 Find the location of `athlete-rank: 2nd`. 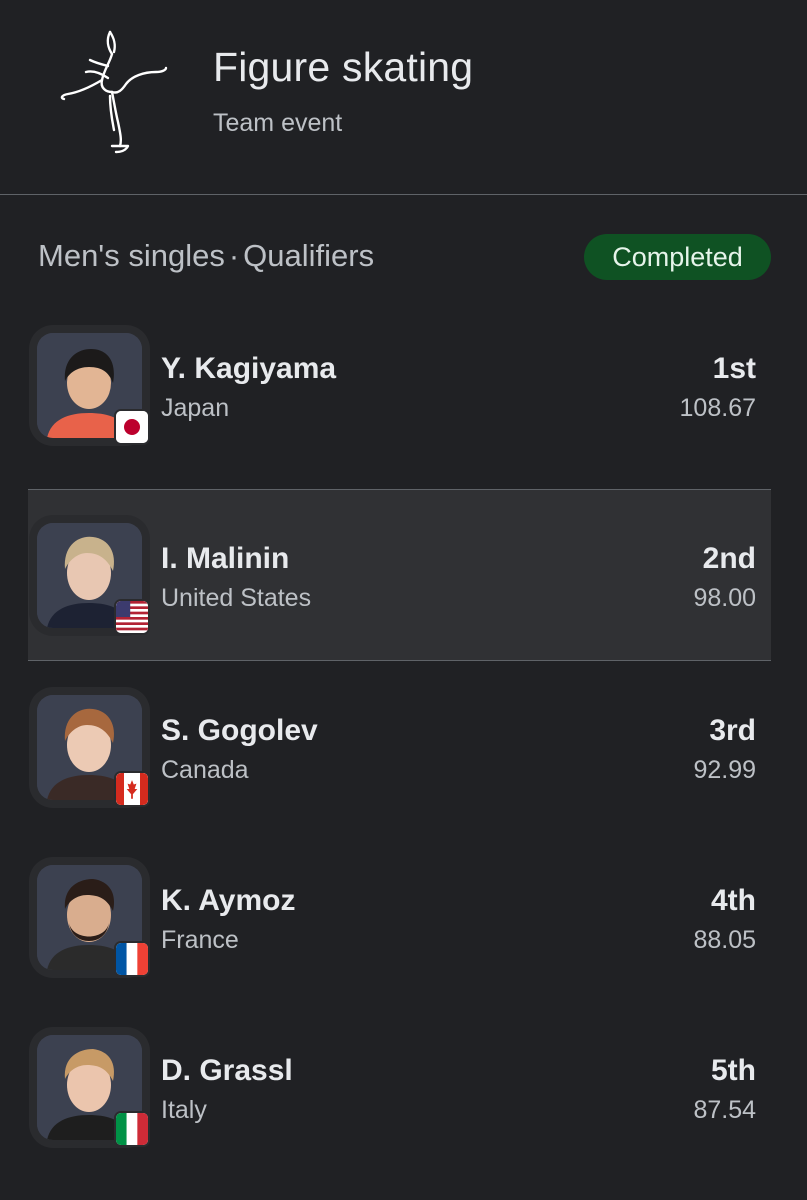

athlete-rank: 2nd is located at coordinates (729, 558).